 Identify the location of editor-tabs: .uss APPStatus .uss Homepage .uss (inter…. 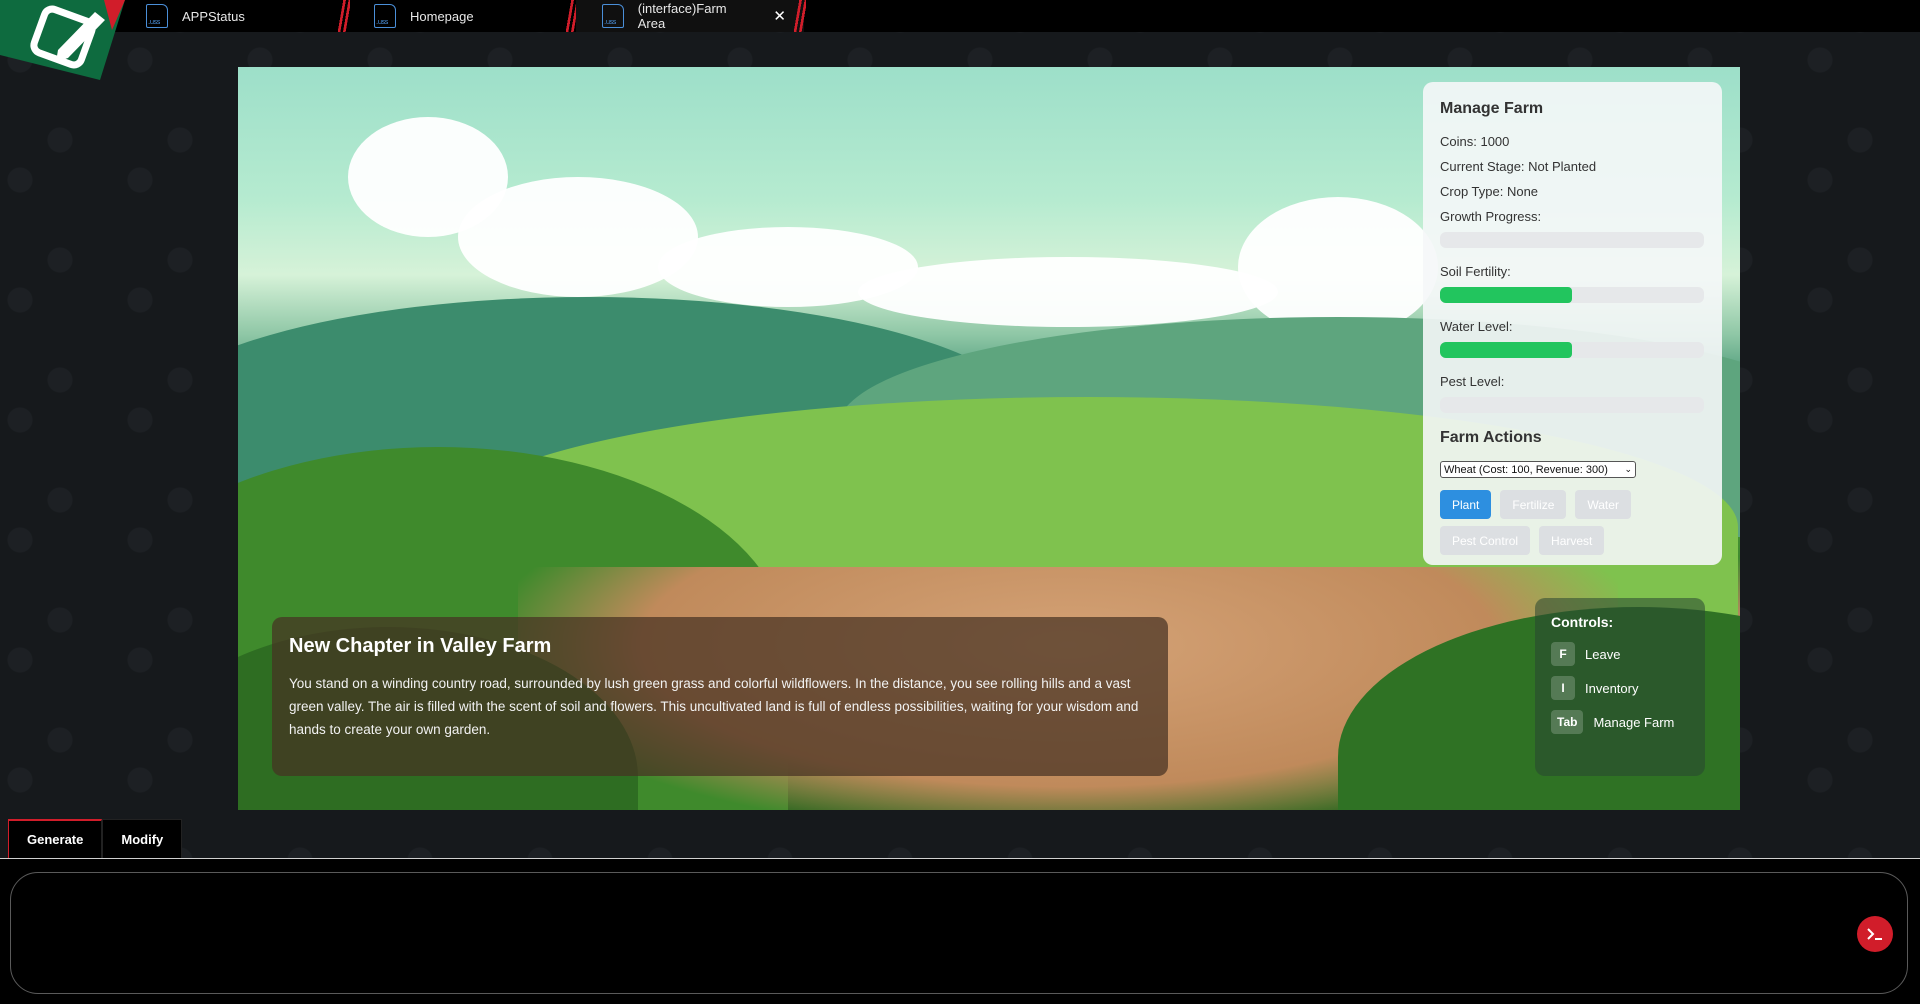
(463, 16).